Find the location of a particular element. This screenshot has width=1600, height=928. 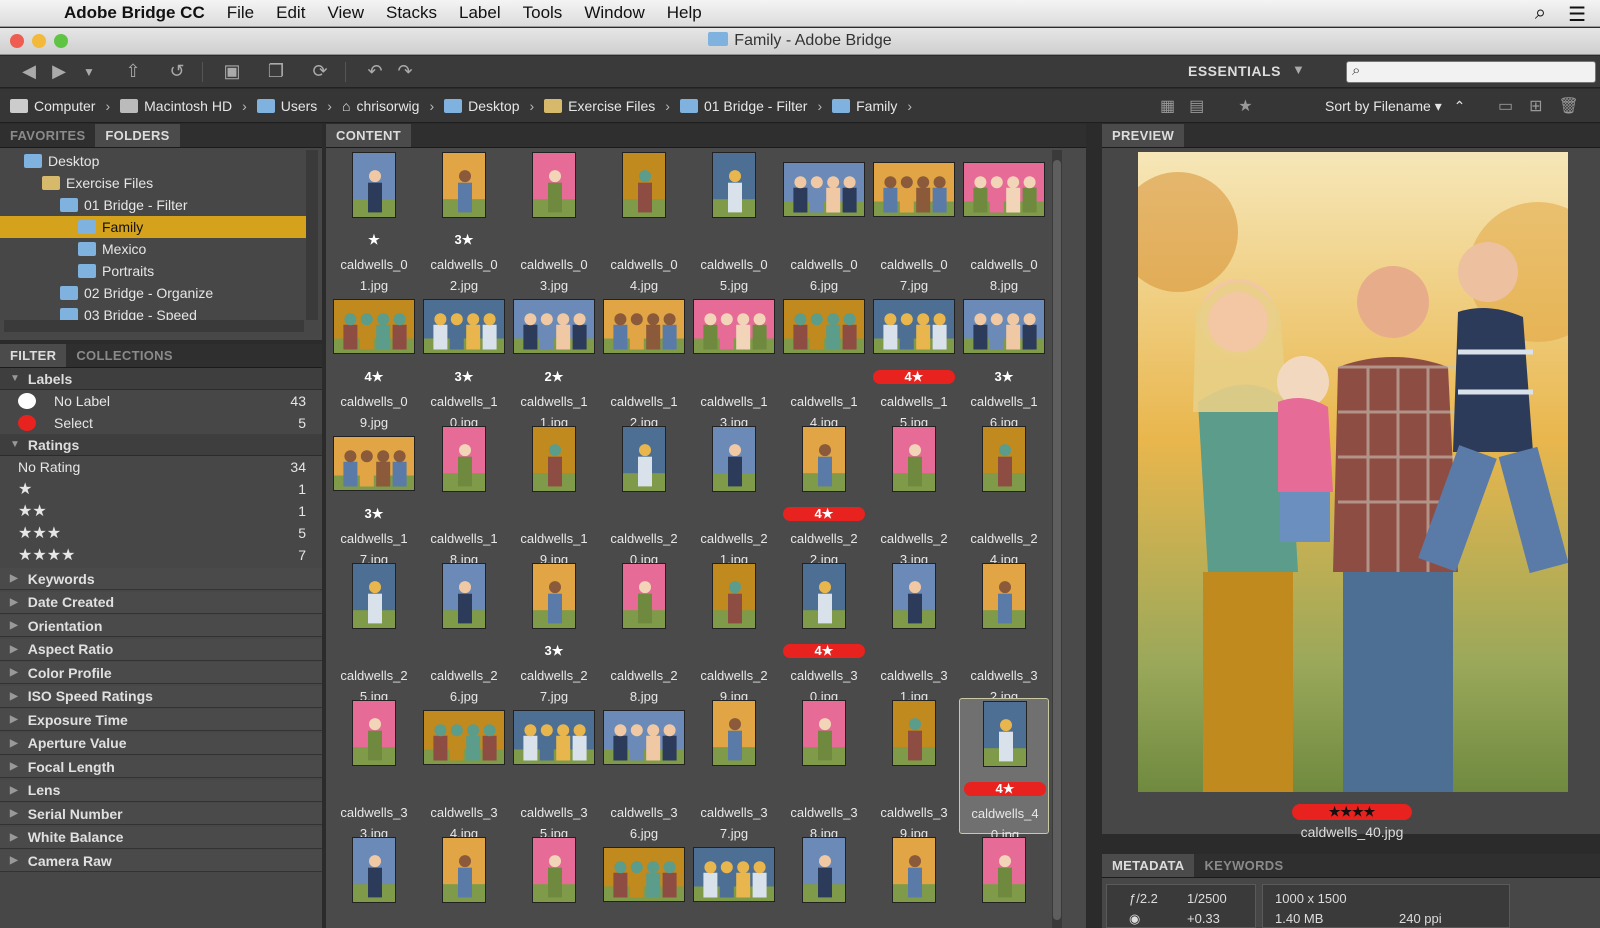

breadcrumb-desktop: Desktop › is located at coordinates (489, 106).